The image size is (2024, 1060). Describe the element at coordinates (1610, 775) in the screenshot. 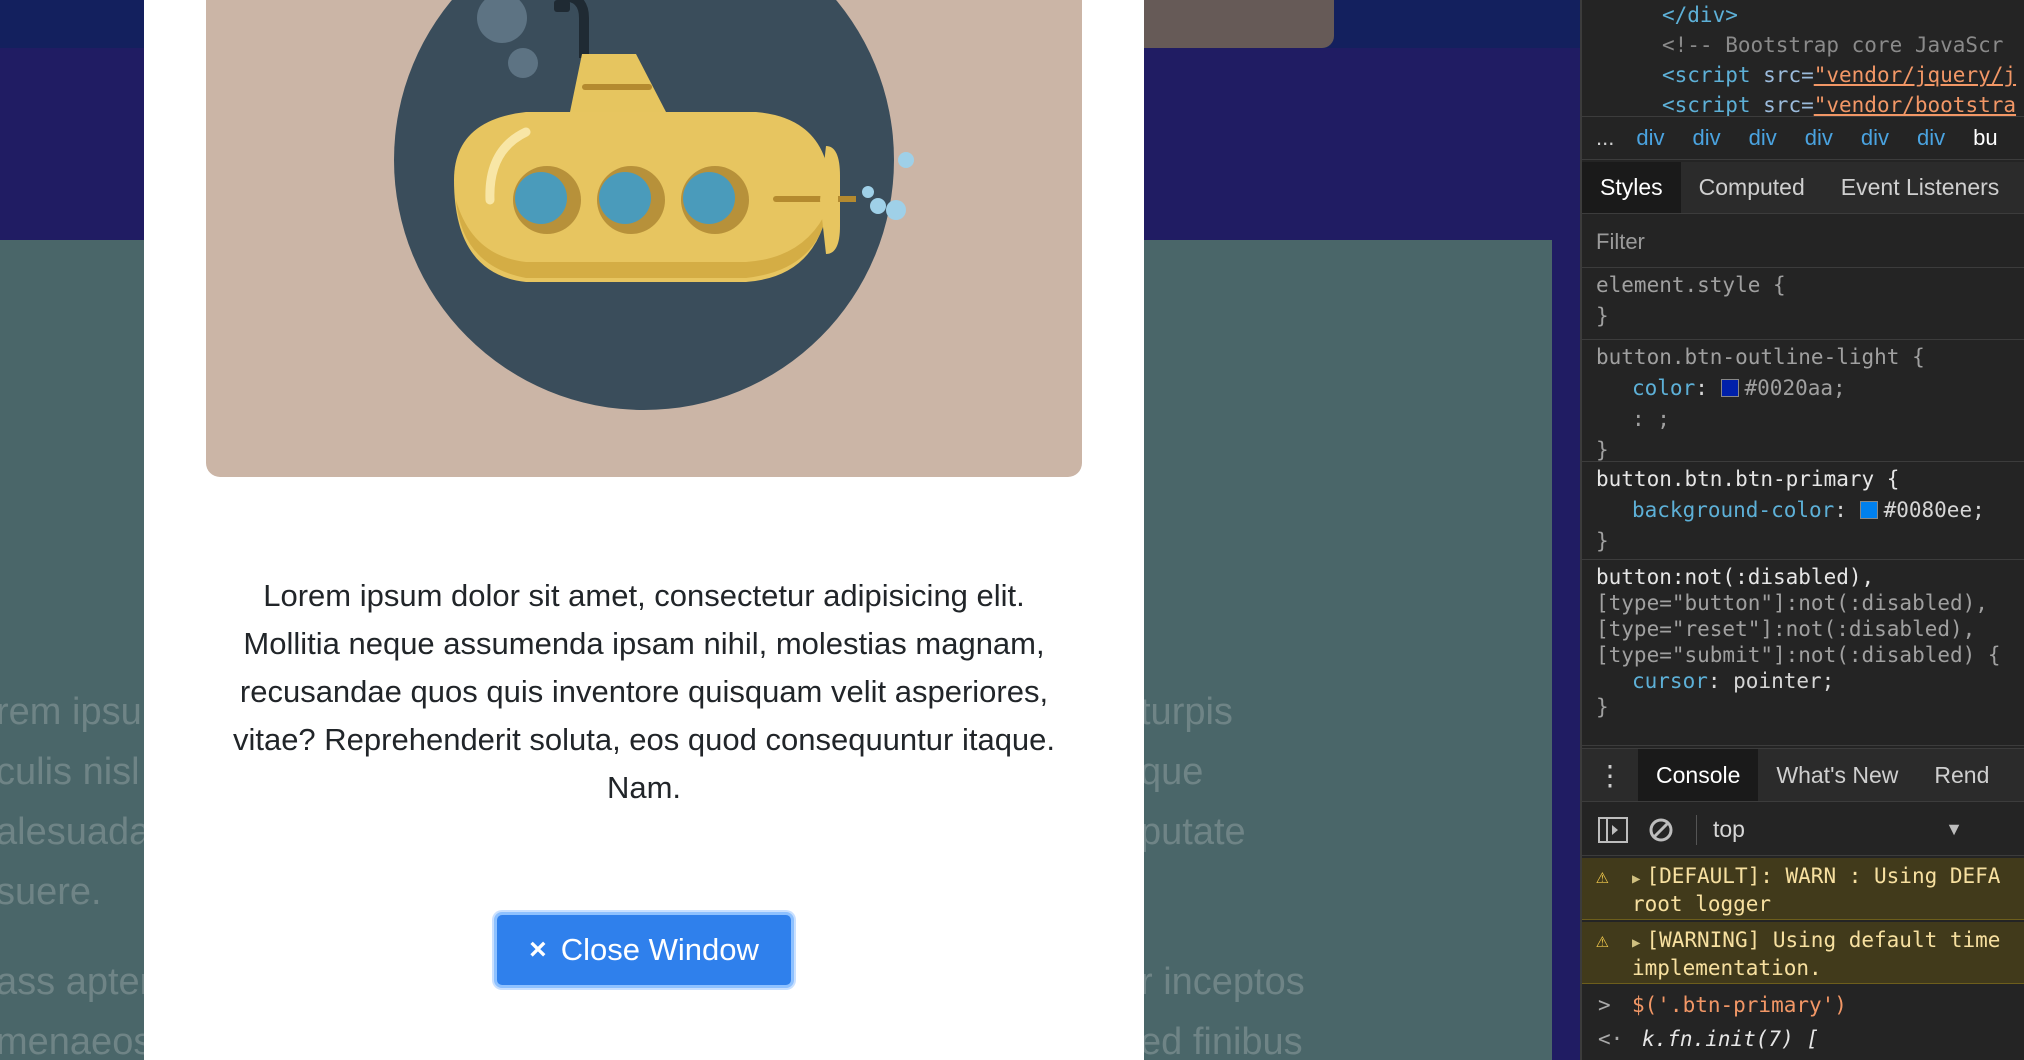

I see `drawer-menu-icon: ⋮` at that location.